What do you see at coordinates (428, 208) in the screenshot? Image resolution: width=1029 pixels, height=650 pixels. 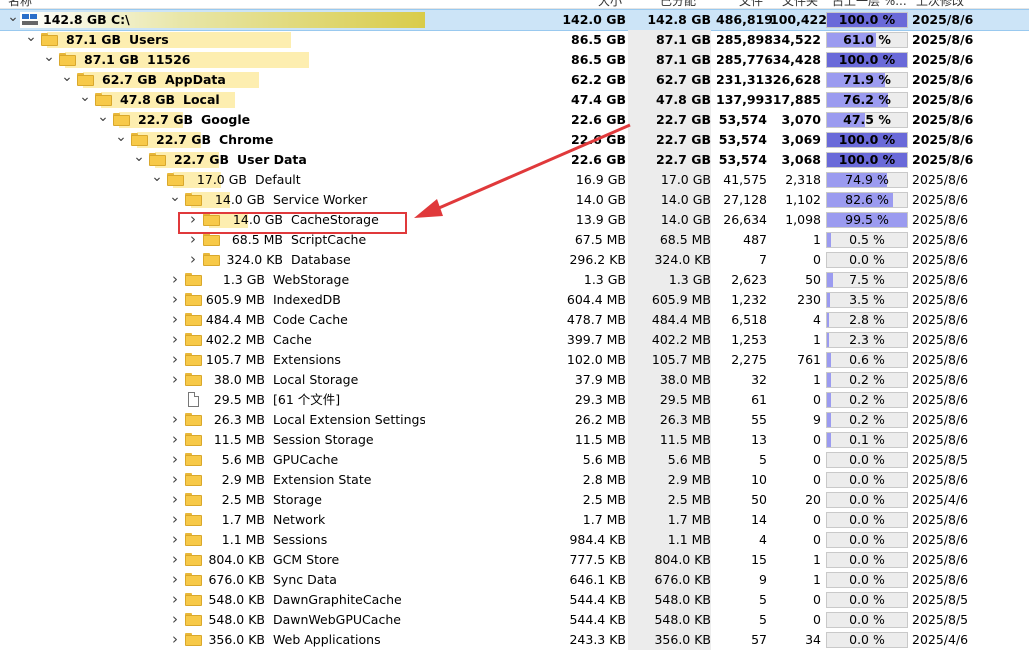 I see `arrow-head` at bounding box center [428, 208].